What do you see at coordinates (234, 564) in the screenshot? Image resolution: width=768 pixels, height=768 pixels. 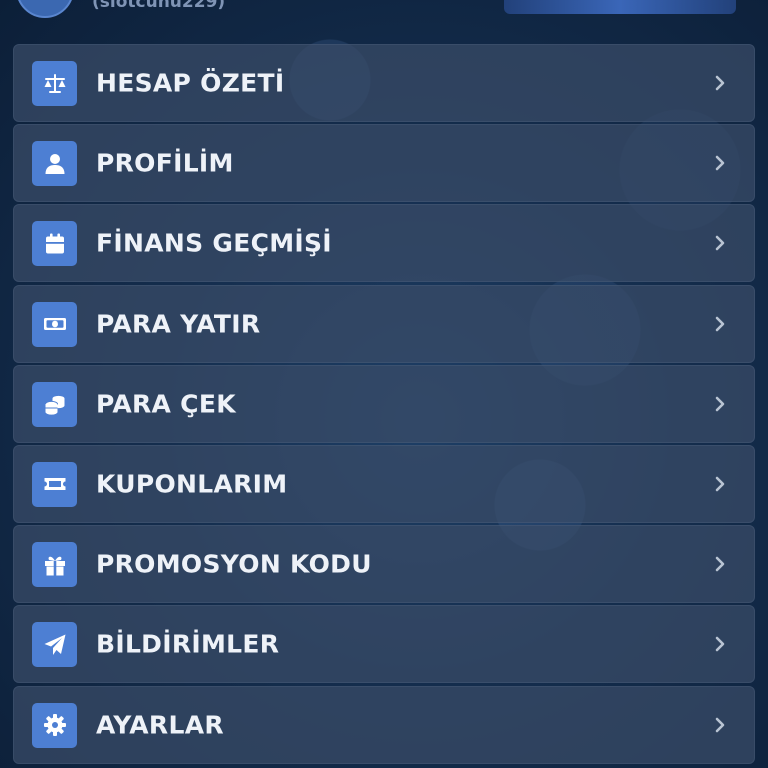 I see `menu-item-label: PROMOSYON KODU` at bounding box center [234, 564].